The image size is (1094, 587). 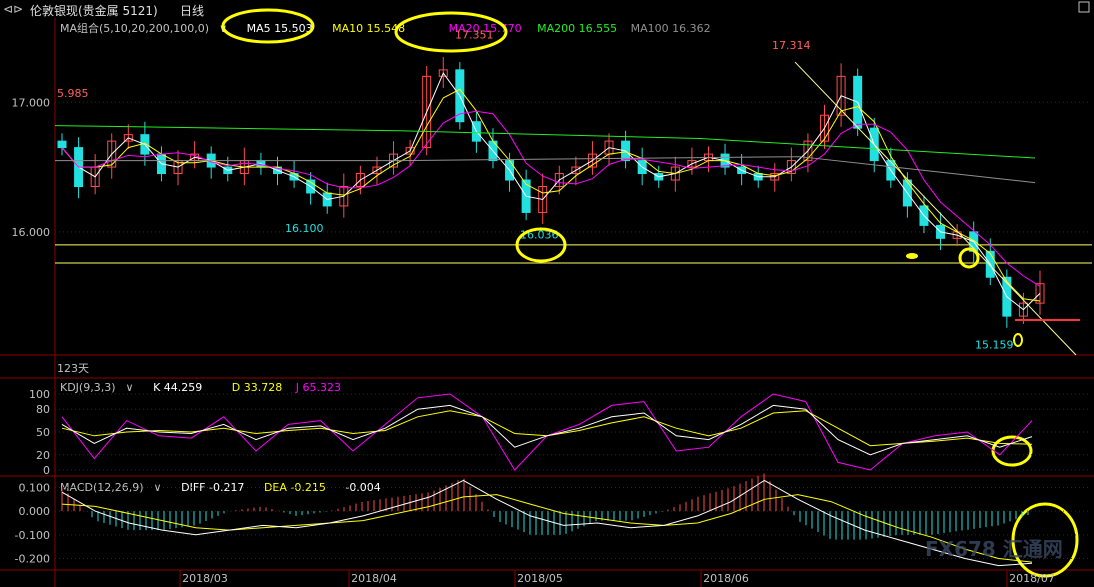 I want to click on candle-body, so click(x=62, y=144).